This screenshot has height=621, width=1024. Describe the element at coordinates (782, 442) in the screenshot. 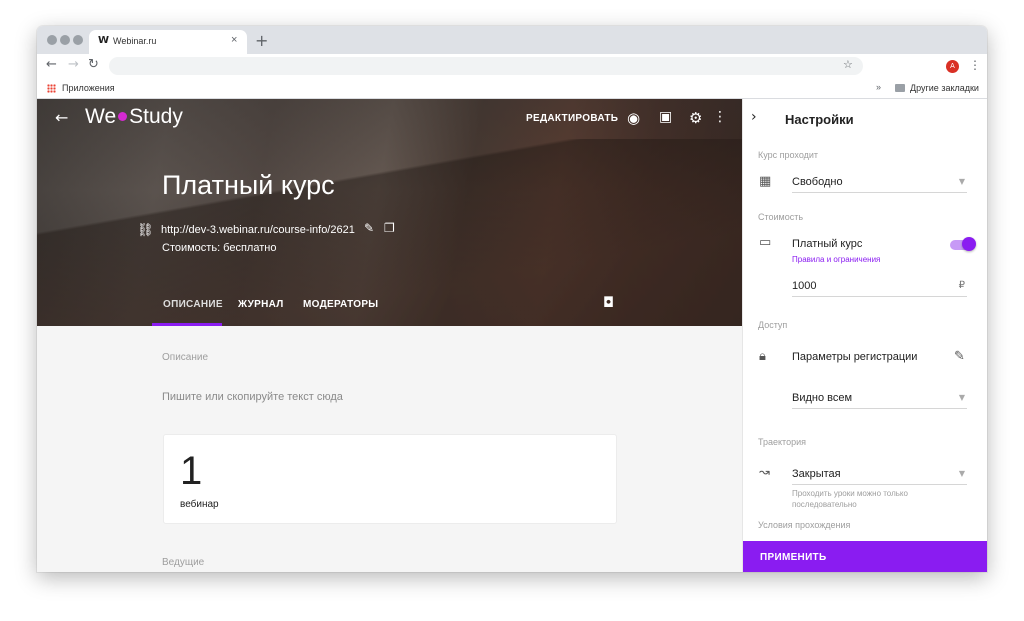

I see `trajectory-section-label: Траектория` at that location.